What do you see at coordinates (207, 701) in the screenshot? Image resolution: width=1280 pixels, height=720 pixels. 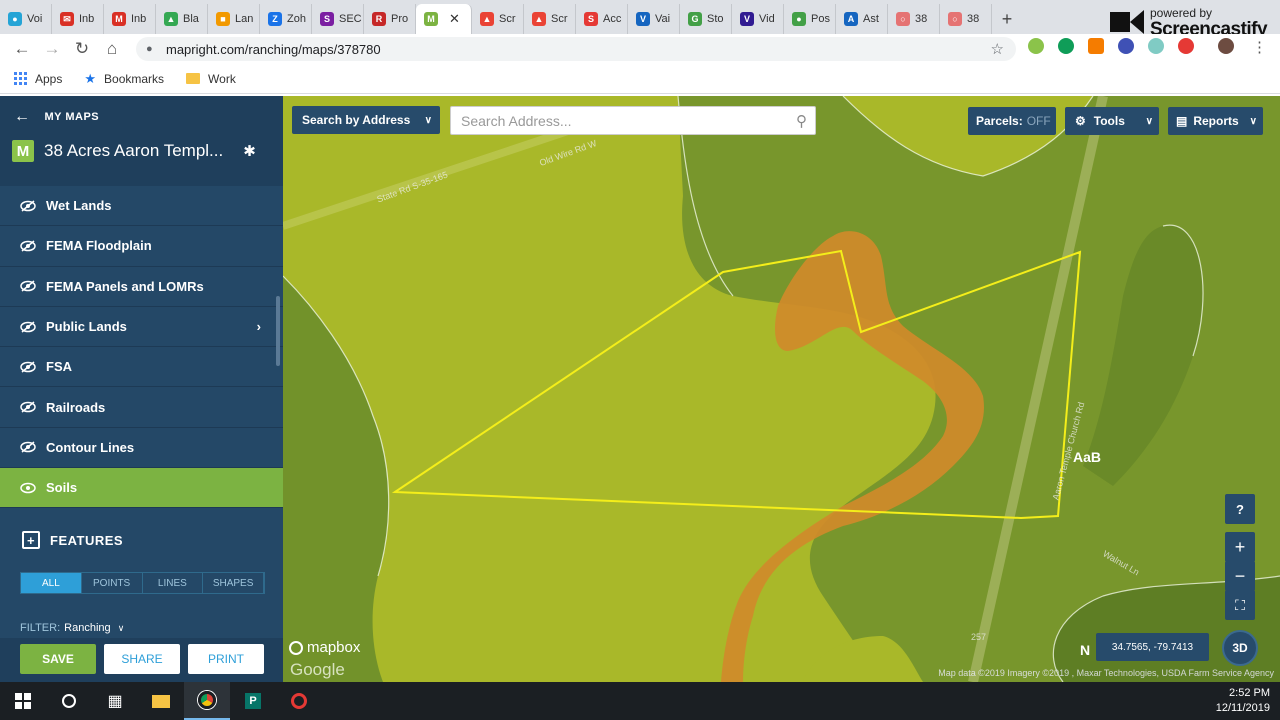 I see `chrome-taskbar-icon` at bounding box center [207, 701].